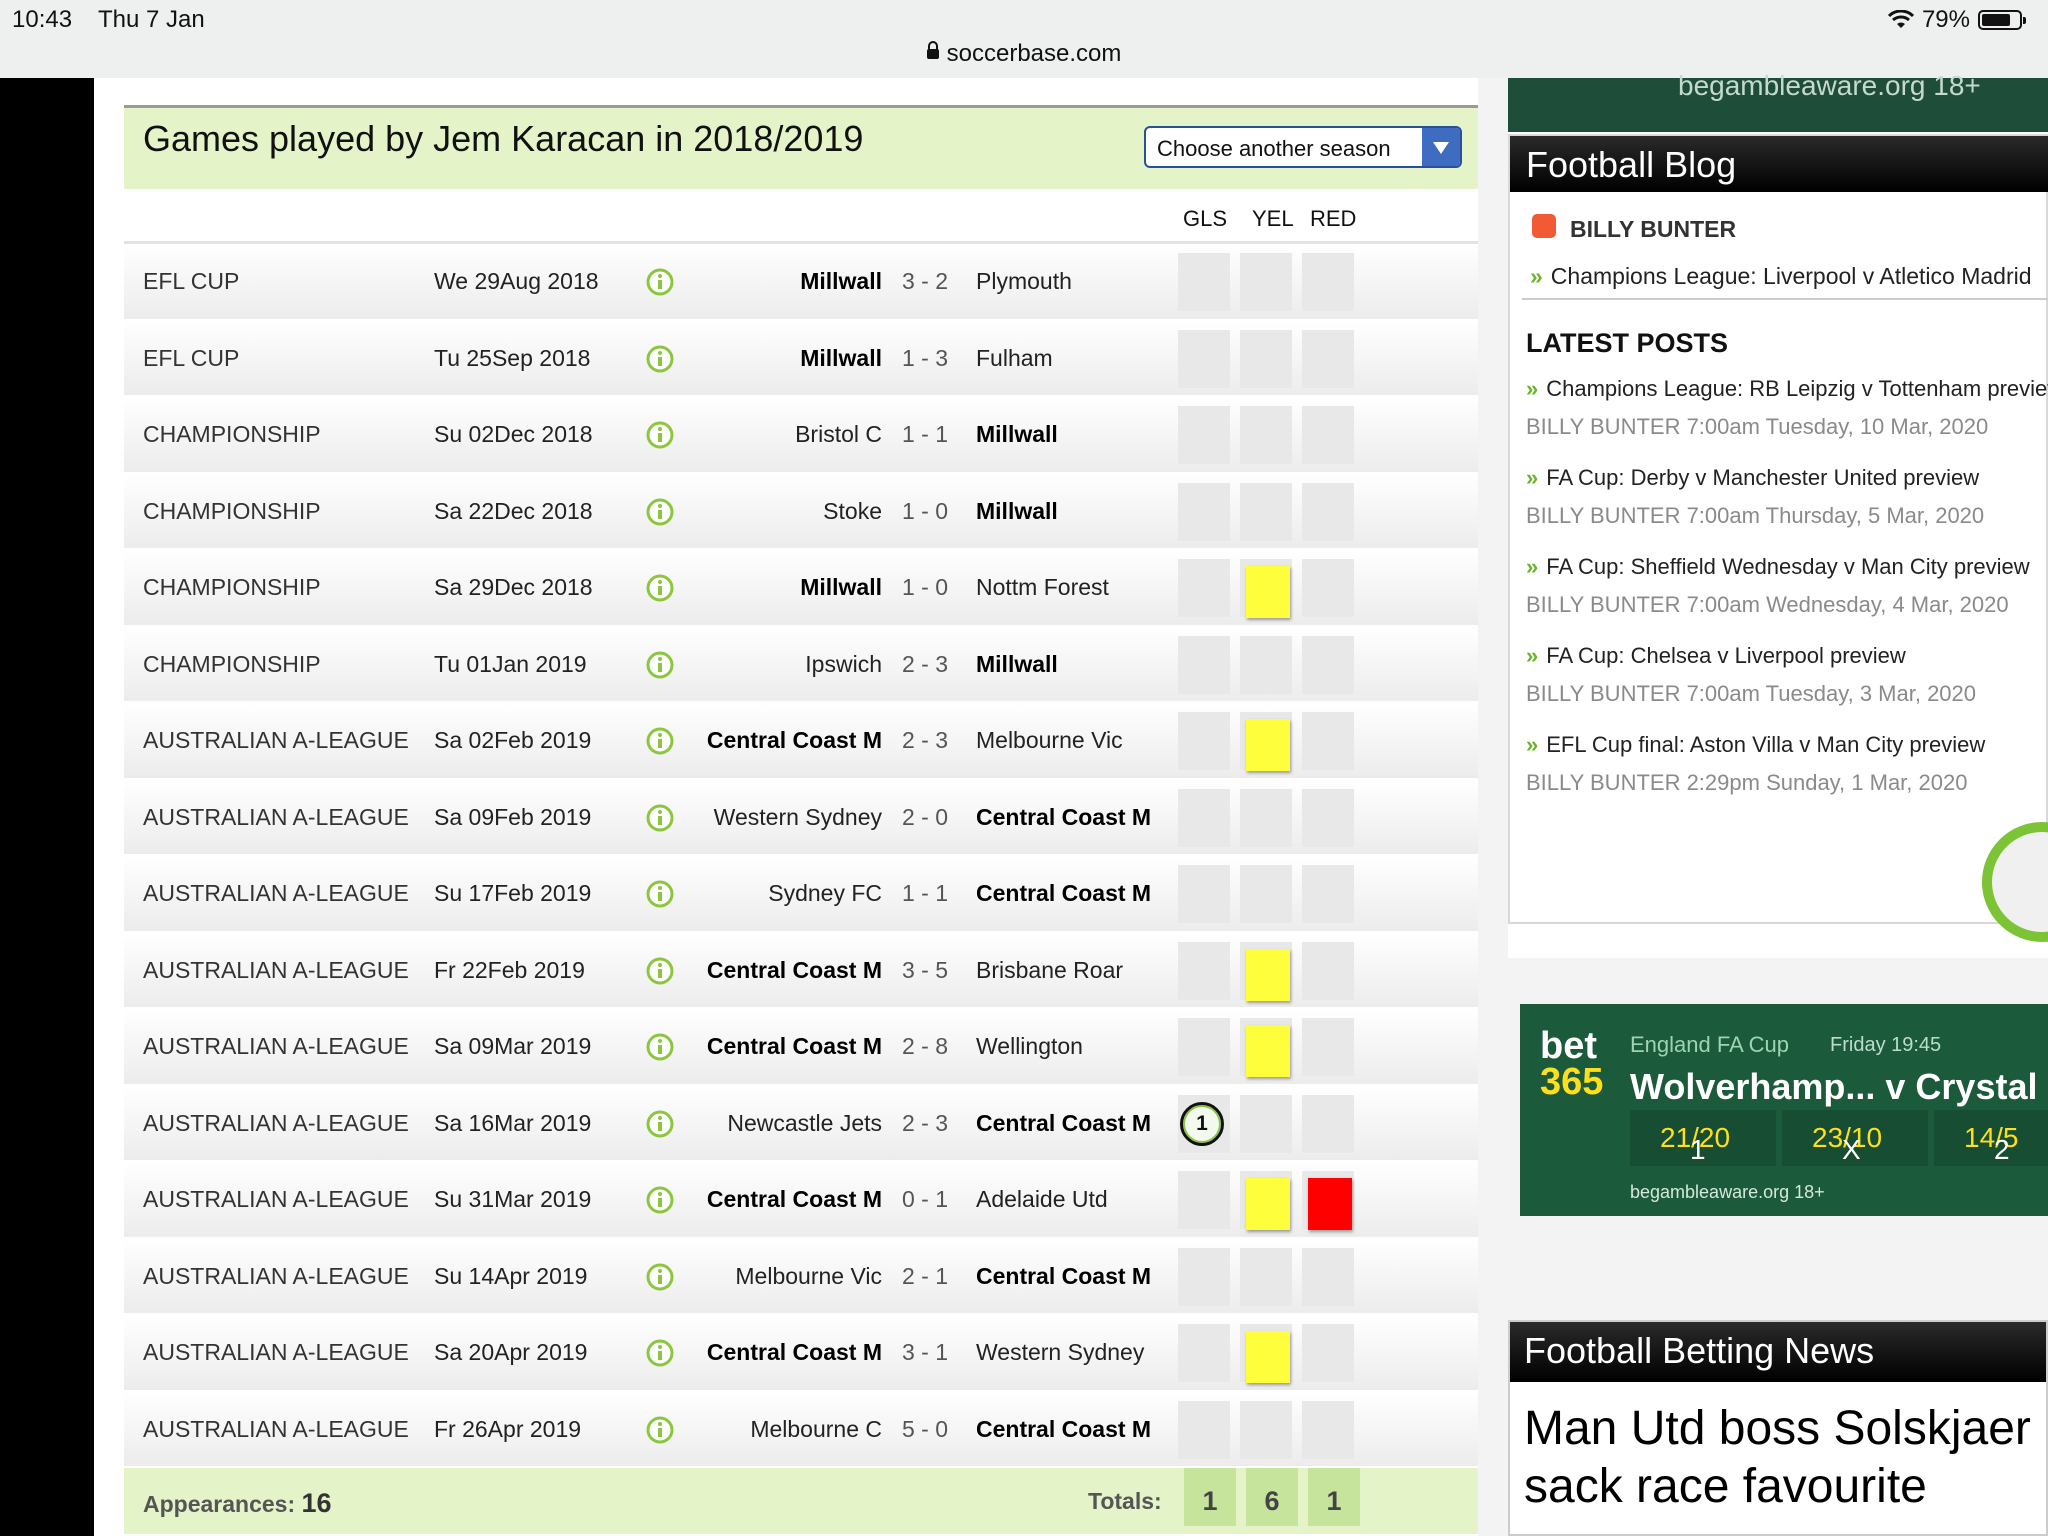 The width and height of the screenshot is (2048, 1536). What do you see at coordinates (925, 1046) in the screenshot?
I see `score: 2 - 8` at bounding box center [925, 1046].